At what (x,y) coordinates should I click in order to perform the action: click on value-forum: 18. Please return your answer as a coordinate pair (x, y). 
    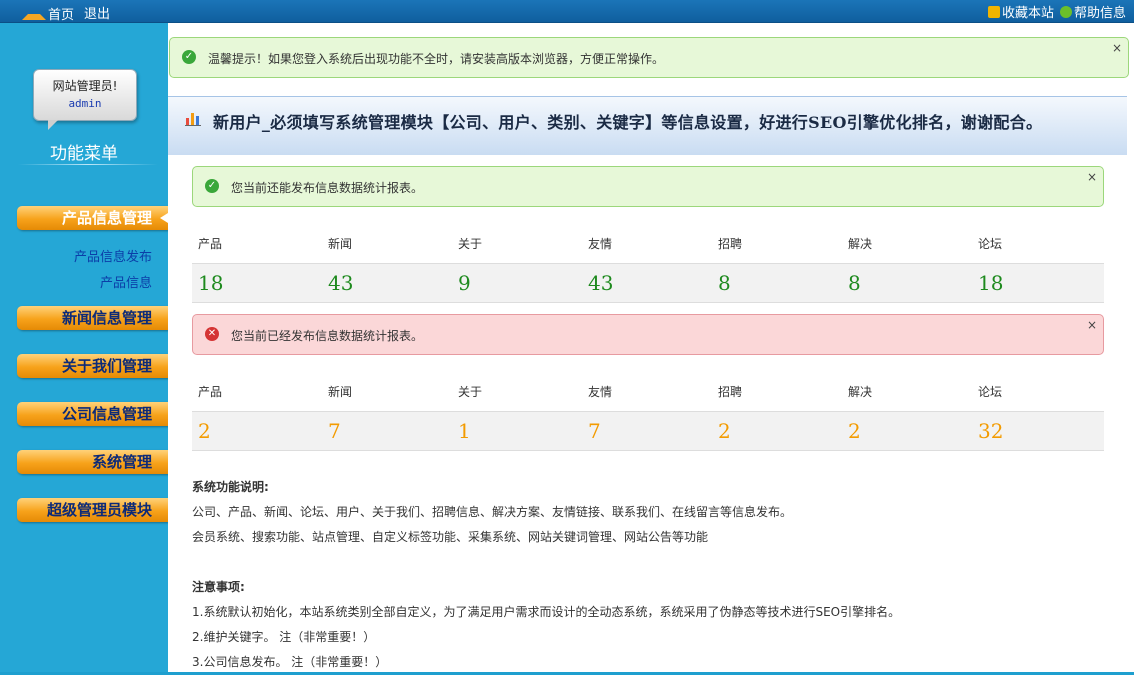
    Looking at the image, I should click on (991, 283).